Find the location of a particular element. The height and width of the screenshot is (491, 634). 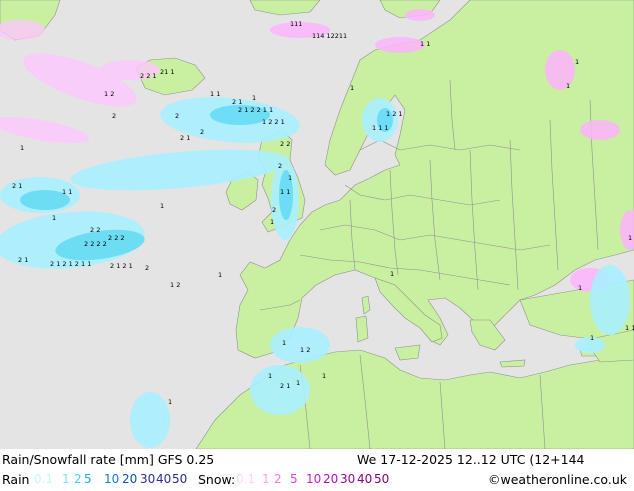

snow-scale-8: 50 is located at coordinates (382, 479).